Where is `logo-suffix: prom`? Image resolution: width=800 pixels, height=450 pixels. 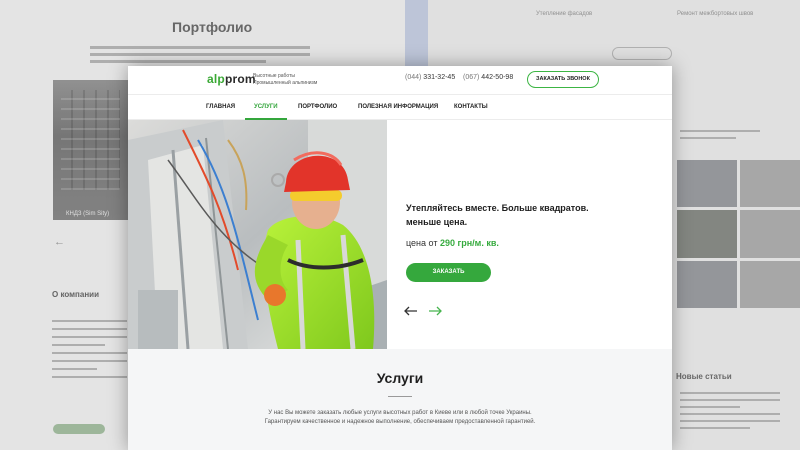
logo-suffix: prom is located at coordinates (240, 79).